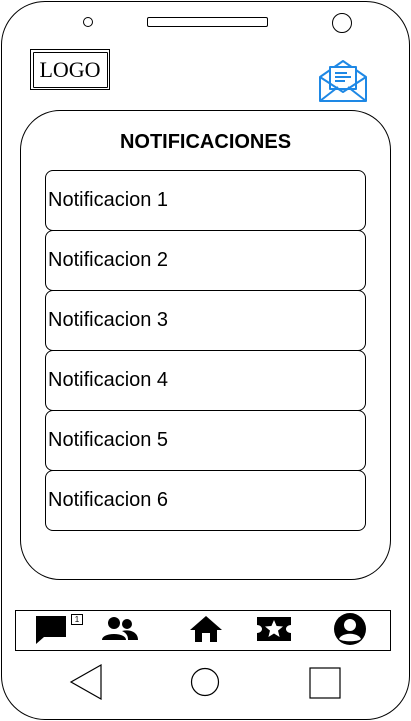 The image size is (411, 721). What do you see at coordinates (108, 440) in the screenshot?
I see `notification-label: Notificacion 5` at bounding box center [108, 440].